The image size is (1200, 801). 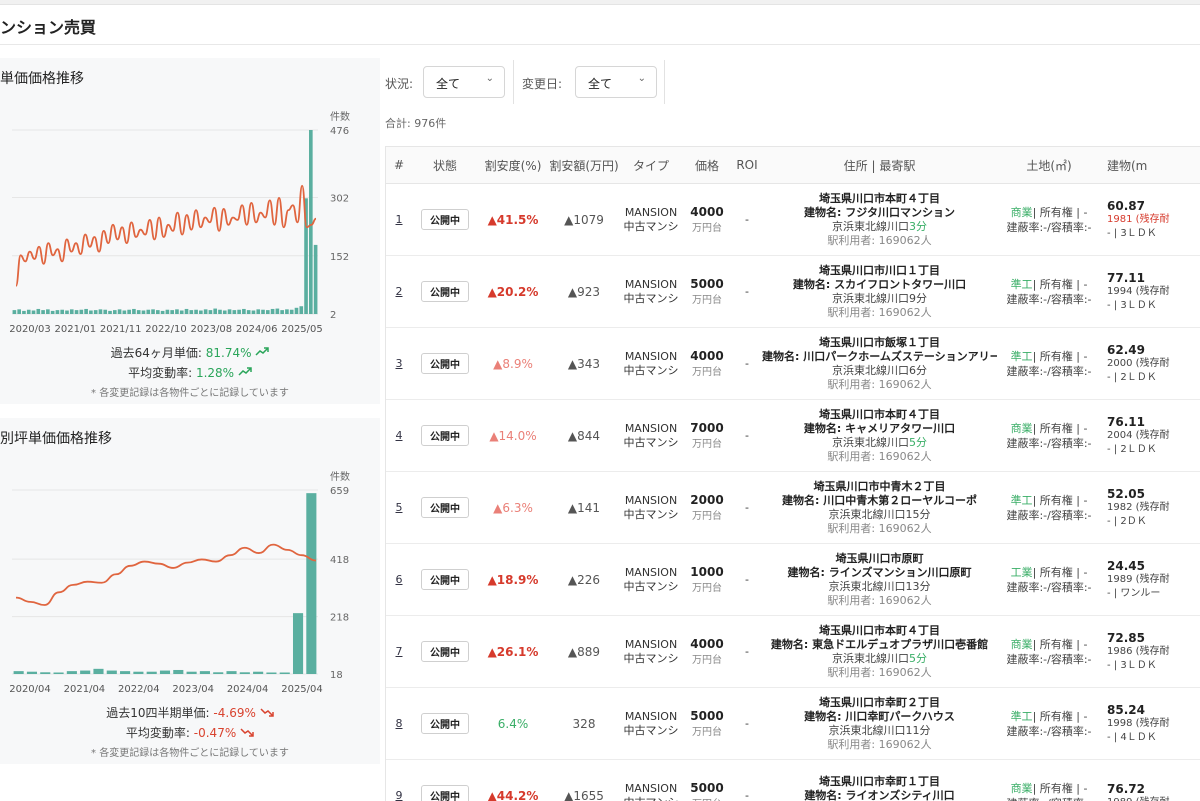 I want to click on series-line, so click(x=166, y=236).